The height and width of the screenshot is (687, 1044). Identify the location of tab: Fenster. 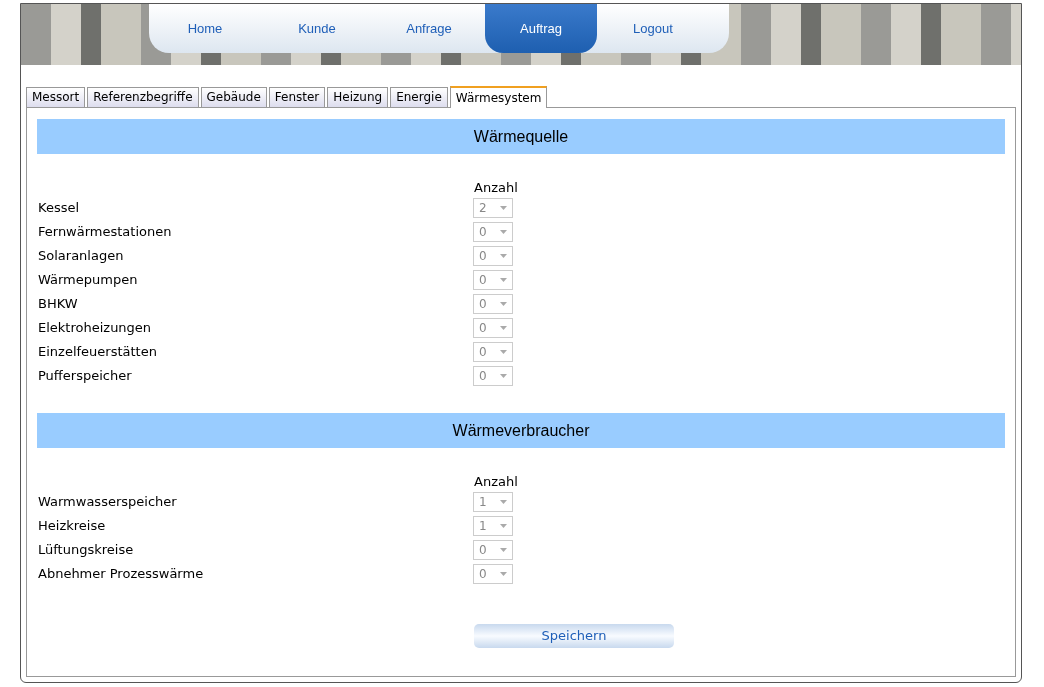
(297, 97).